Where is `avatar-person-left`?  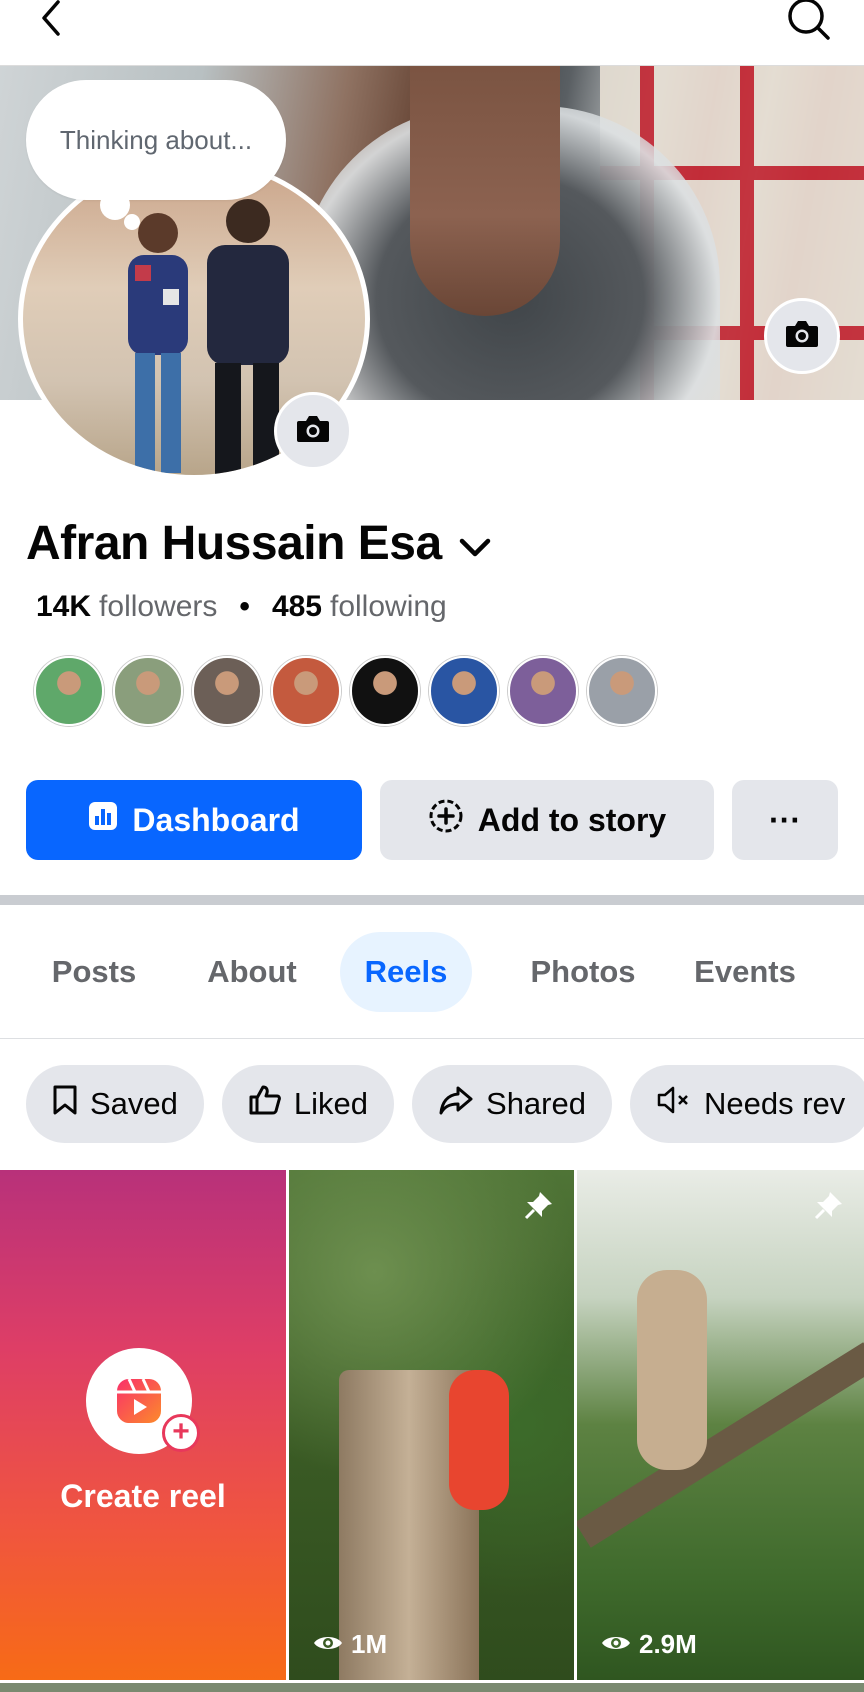
avatar-person-left is located at coordinates (158, 343).